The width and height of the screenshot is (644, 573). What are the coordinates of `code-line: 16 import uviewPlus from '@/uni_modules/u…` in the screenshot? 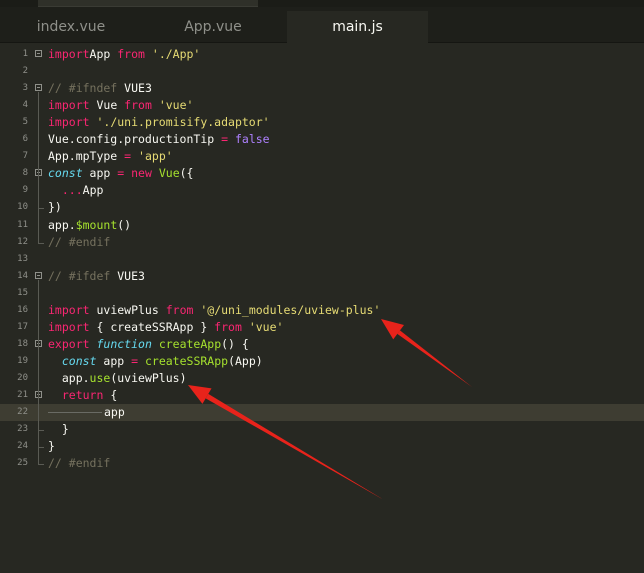 It's located at (322, 310).